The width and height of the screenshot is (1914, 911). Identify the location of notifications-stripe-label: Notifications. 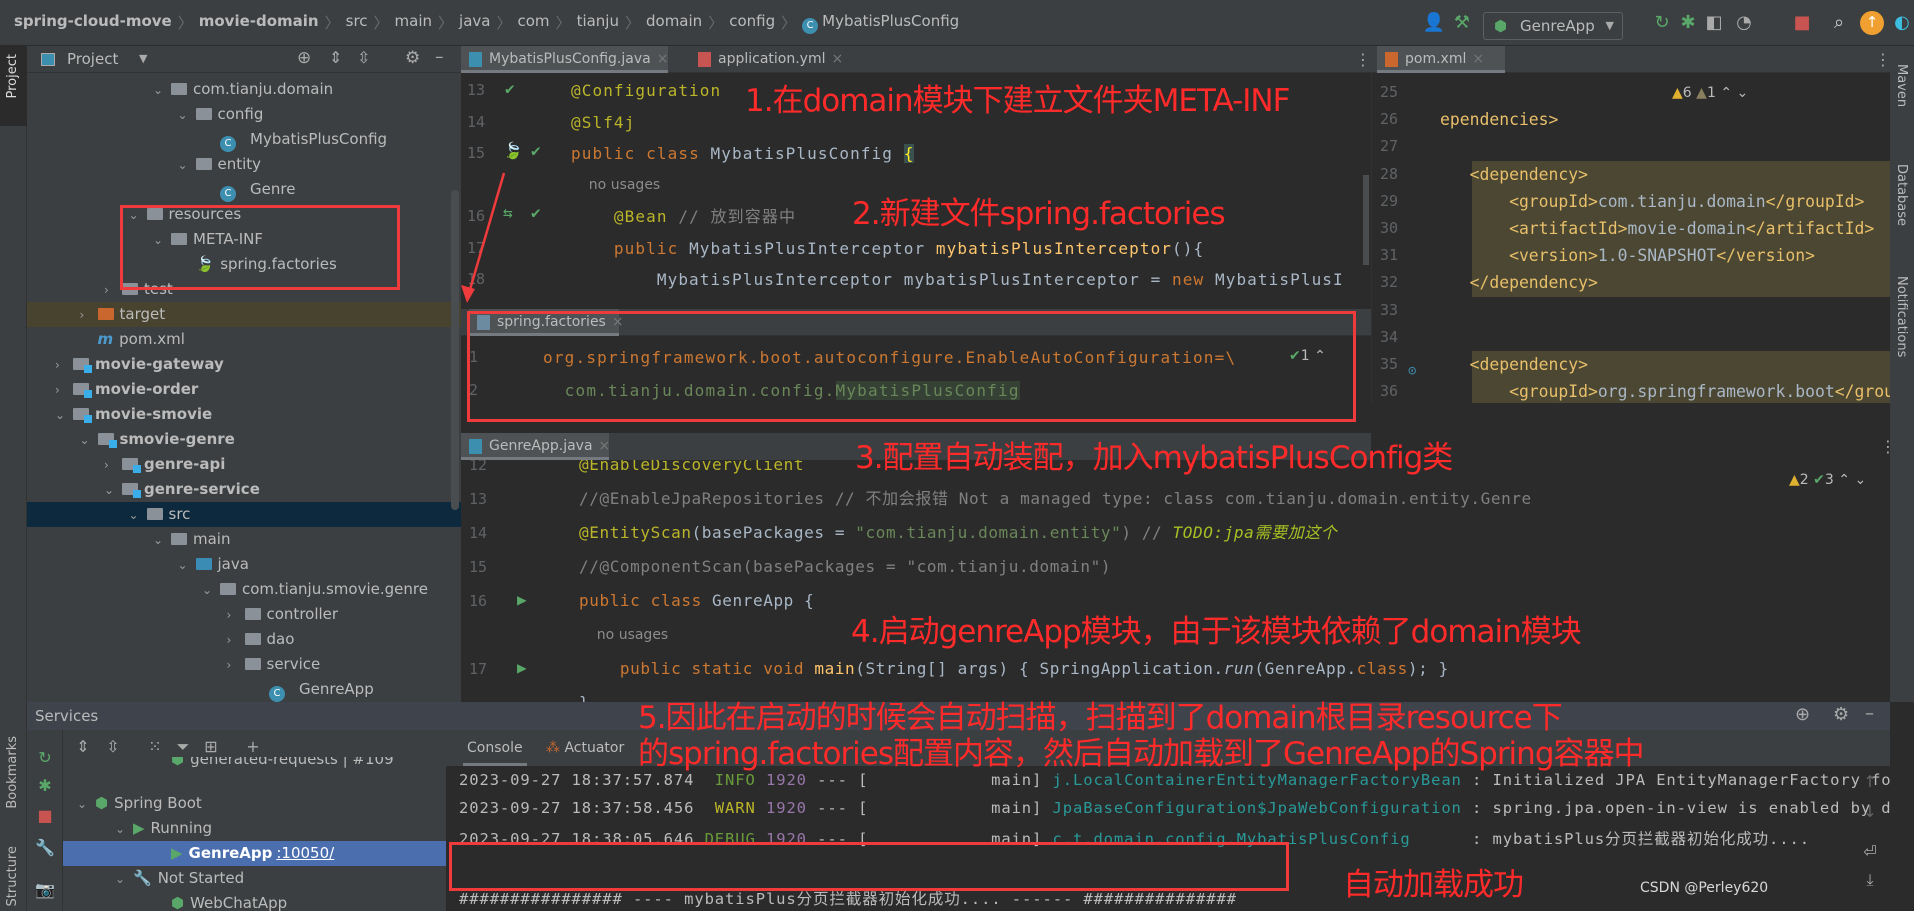
(1901, 316).